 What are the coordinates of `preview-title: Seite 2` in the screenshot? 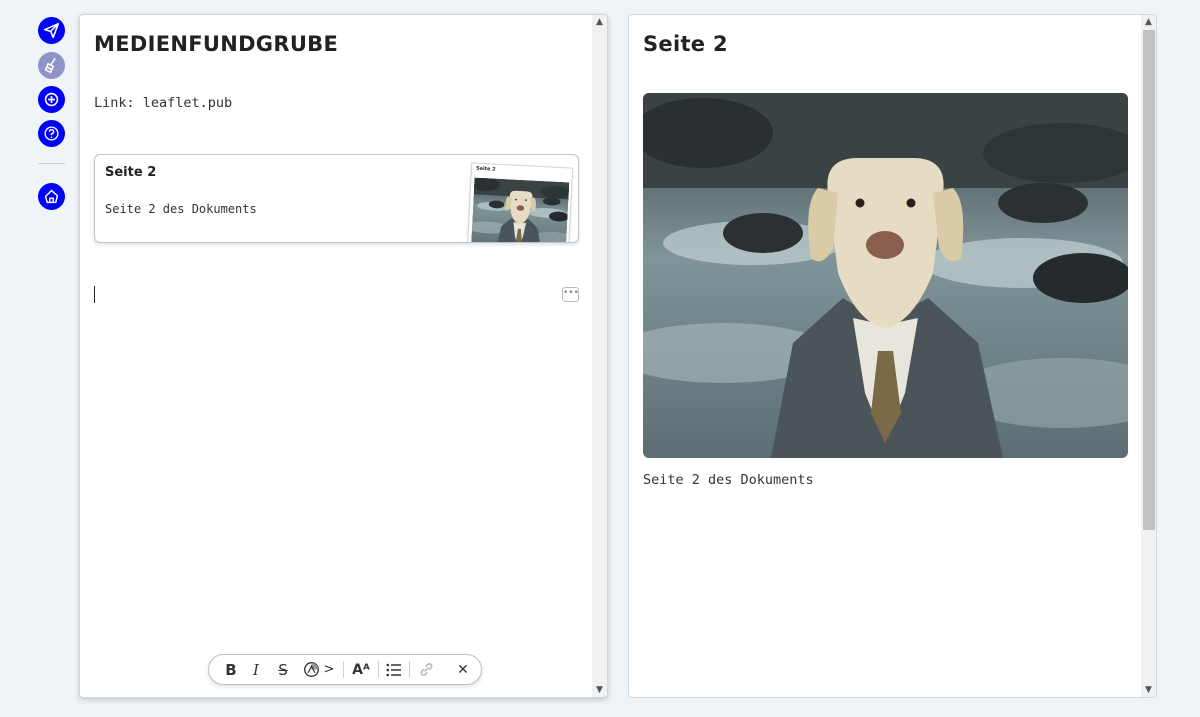 It's located at (685, 44).